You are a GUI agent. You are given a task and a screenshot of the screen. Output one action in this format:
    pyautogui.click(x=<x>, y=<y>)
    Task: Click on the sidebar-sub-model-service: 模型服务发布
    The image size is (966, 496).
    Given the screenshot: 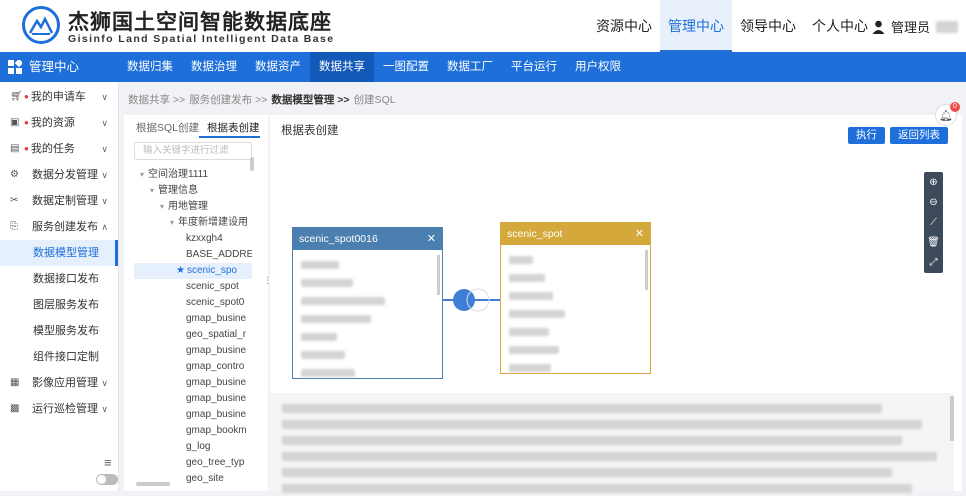 What is the action you would take?
    pyautogui.click(x=59, y=331)
    